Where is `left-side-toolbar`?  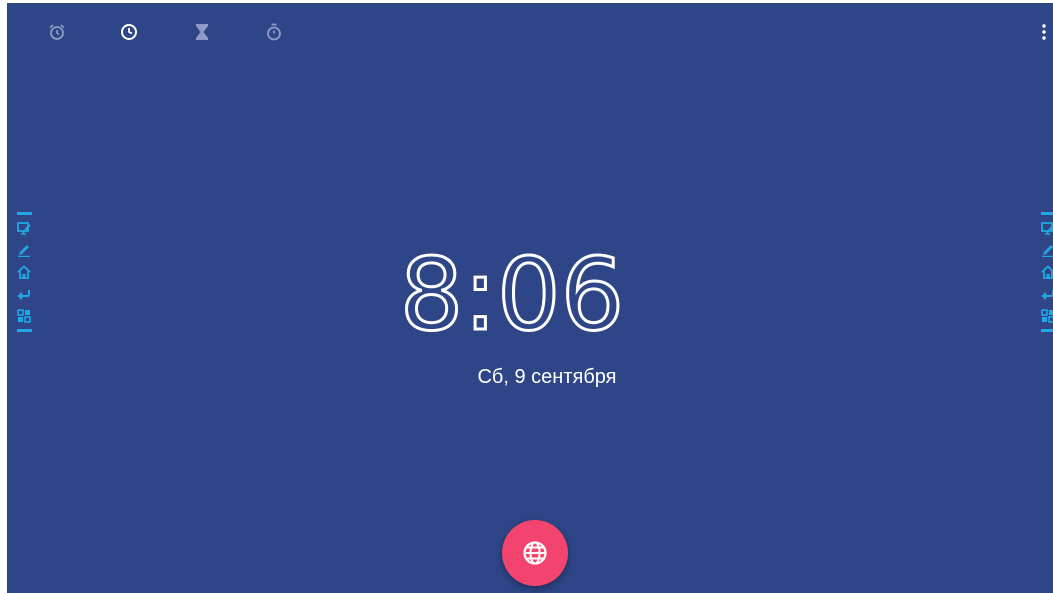
left-side-toolbar is located at coordinates (24, 272).